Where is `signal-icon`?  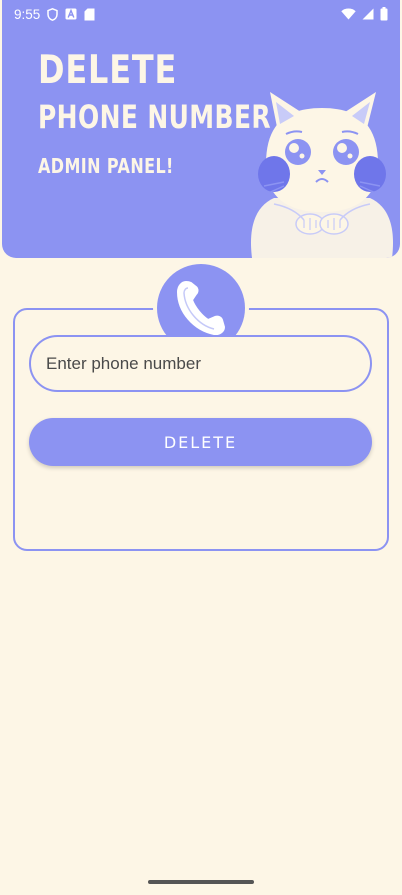
signal-icon is located at coordinates (368, 14).